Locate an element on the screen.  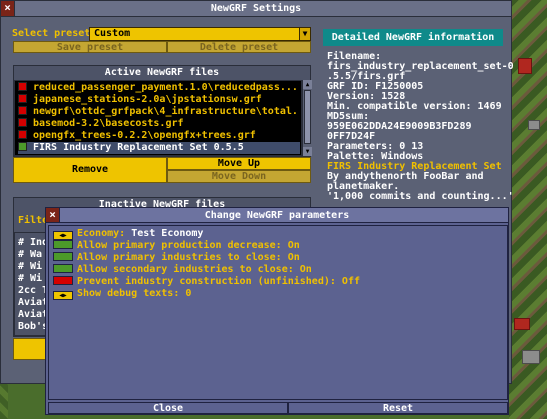
param-row: ◀▶ Economy: Test Economy is located at coordinates (128, 234).